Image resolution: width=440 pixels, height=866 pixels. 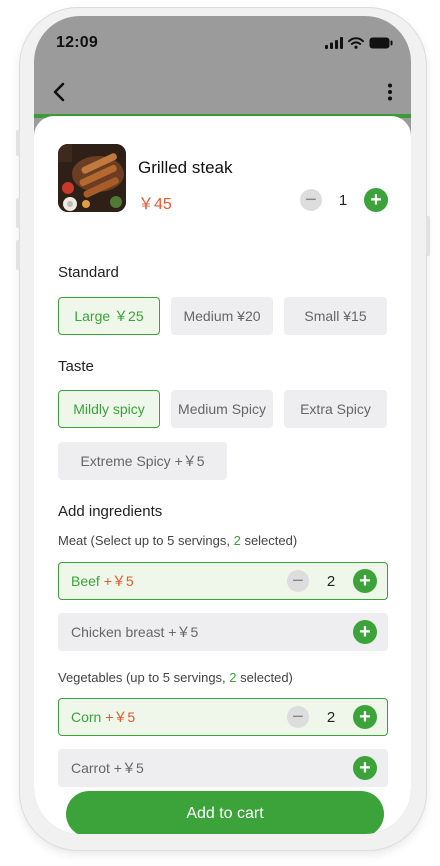 I want to click on product-summary: Grilled steak ￥45 − 1 +, so click(x=223, y=180).